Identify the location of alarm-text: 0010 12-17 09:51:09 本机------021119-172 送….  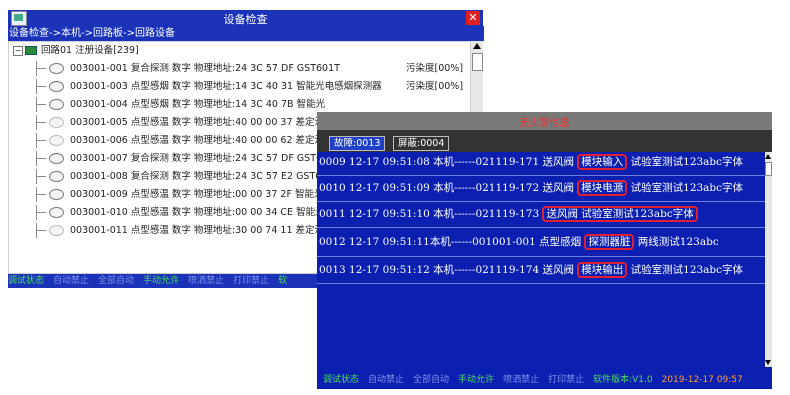
(448, 188).